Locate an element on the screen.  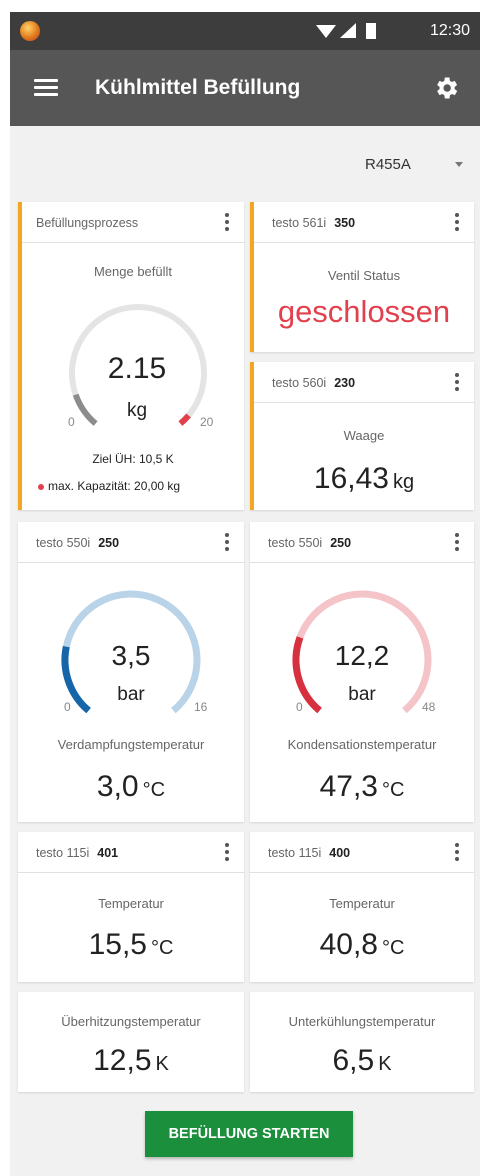
superheat-unit: K is located at coordinates (162, 1064).